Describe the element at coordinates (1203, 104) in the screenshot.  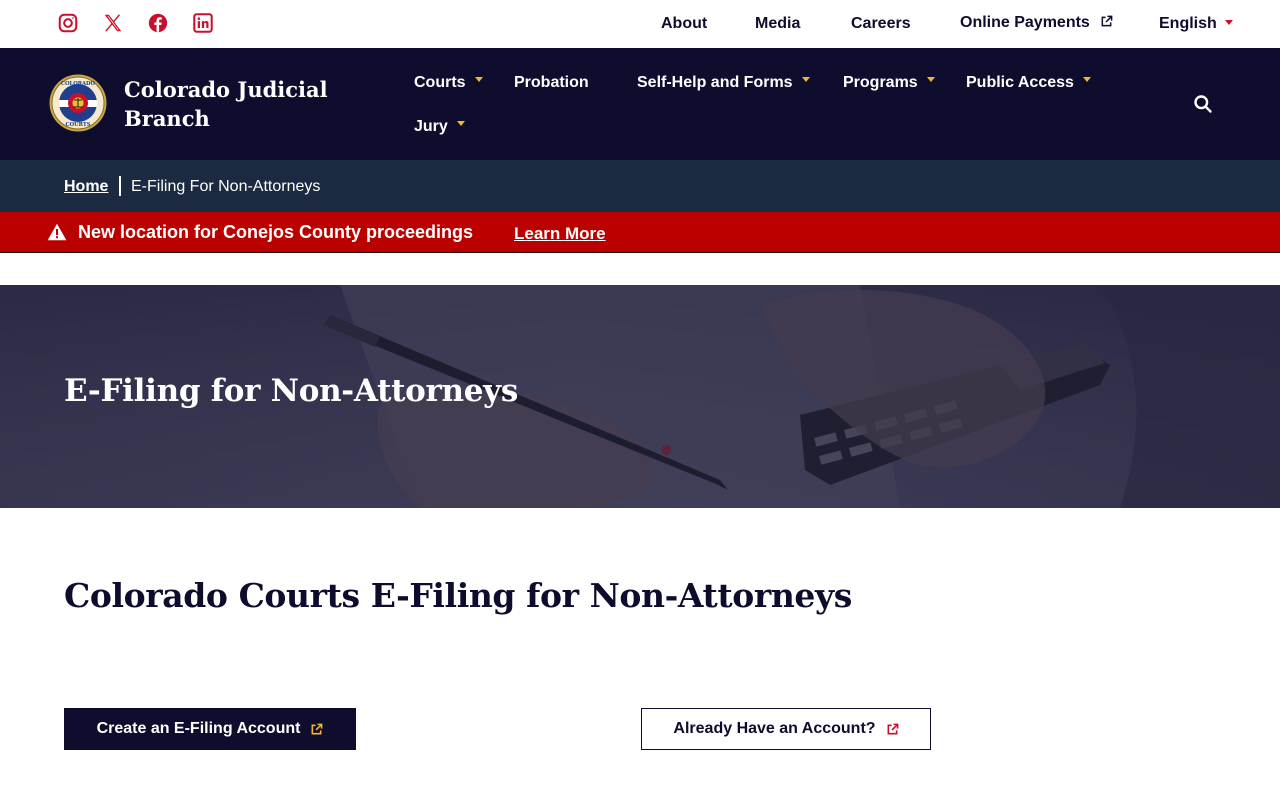
I see `search-icon` at that location.